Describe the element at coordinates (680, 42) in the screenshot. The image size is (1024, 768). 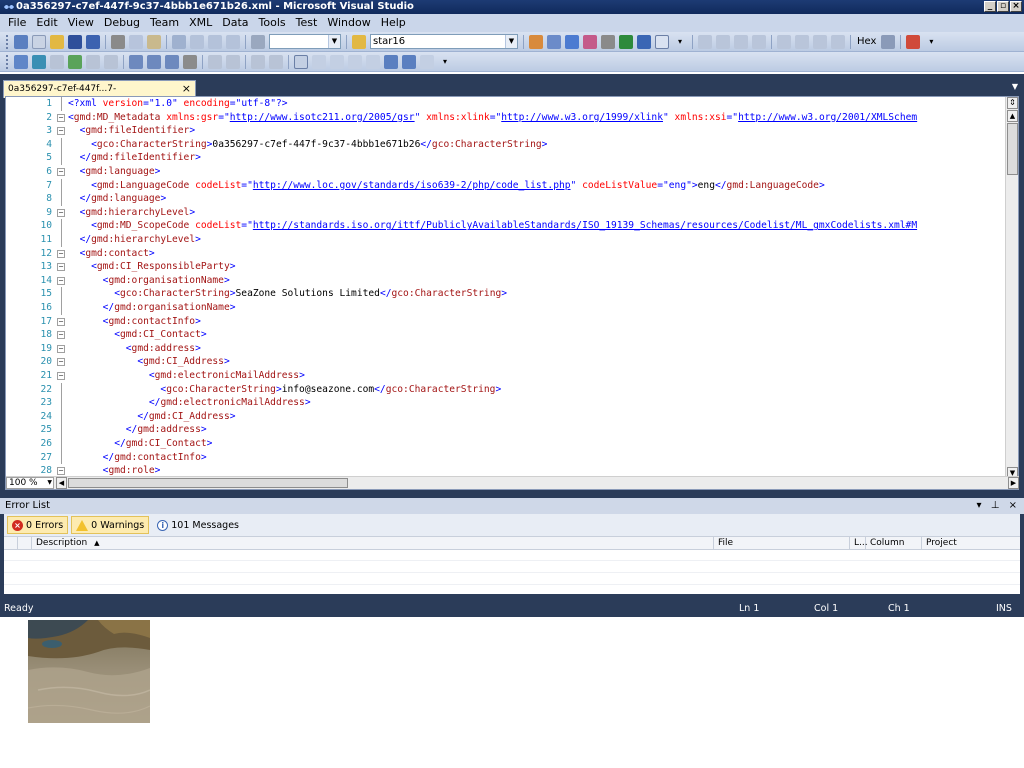
I see `toolbar-options-icon: ▾` at that location.